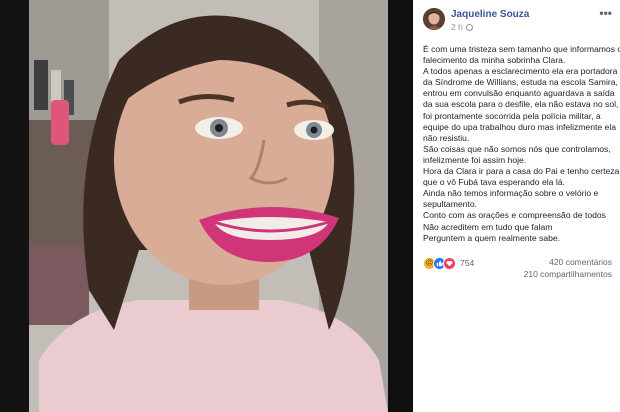  I want to click on author-name-link: Jaqueline Souza, so click(490, 14).